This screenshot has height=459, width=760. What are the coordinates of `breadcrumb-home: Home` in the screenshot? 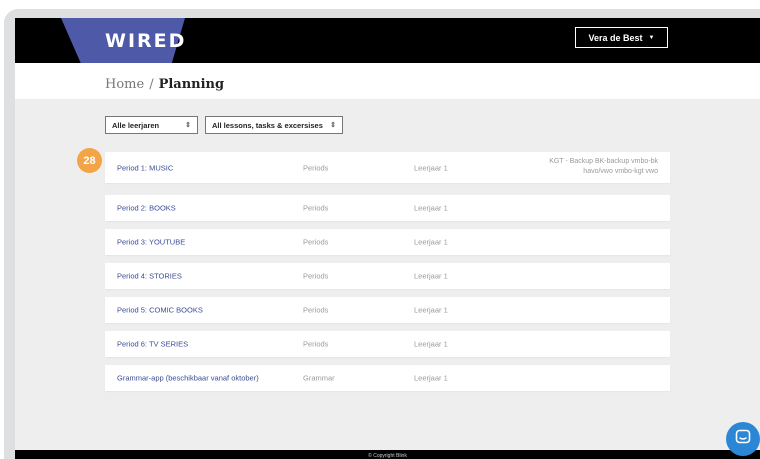 It's located at (124, 84).